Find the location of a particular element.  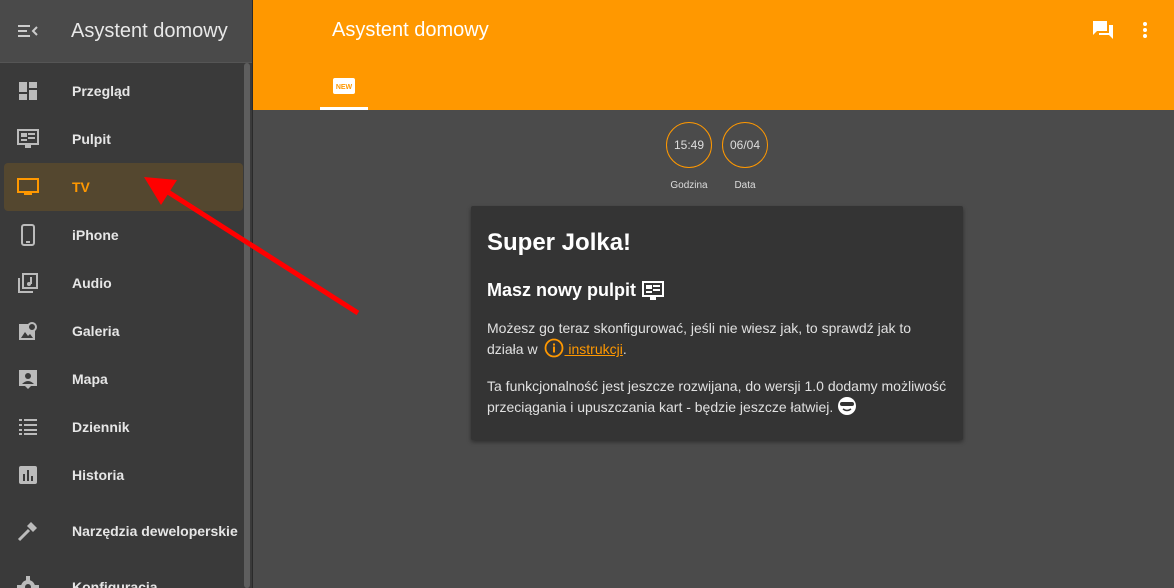

badge-date: 06/04 Data is located at coordinates (745, 156).